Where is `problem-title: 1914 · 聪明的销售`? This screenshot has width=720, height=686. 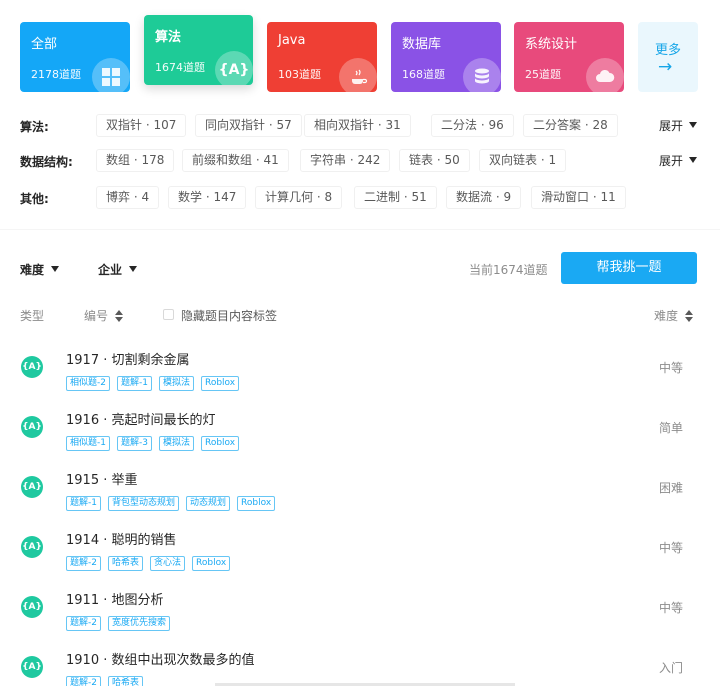
problem-title: 1914 · 聪明的销售 is located at coordinates (121, 538).